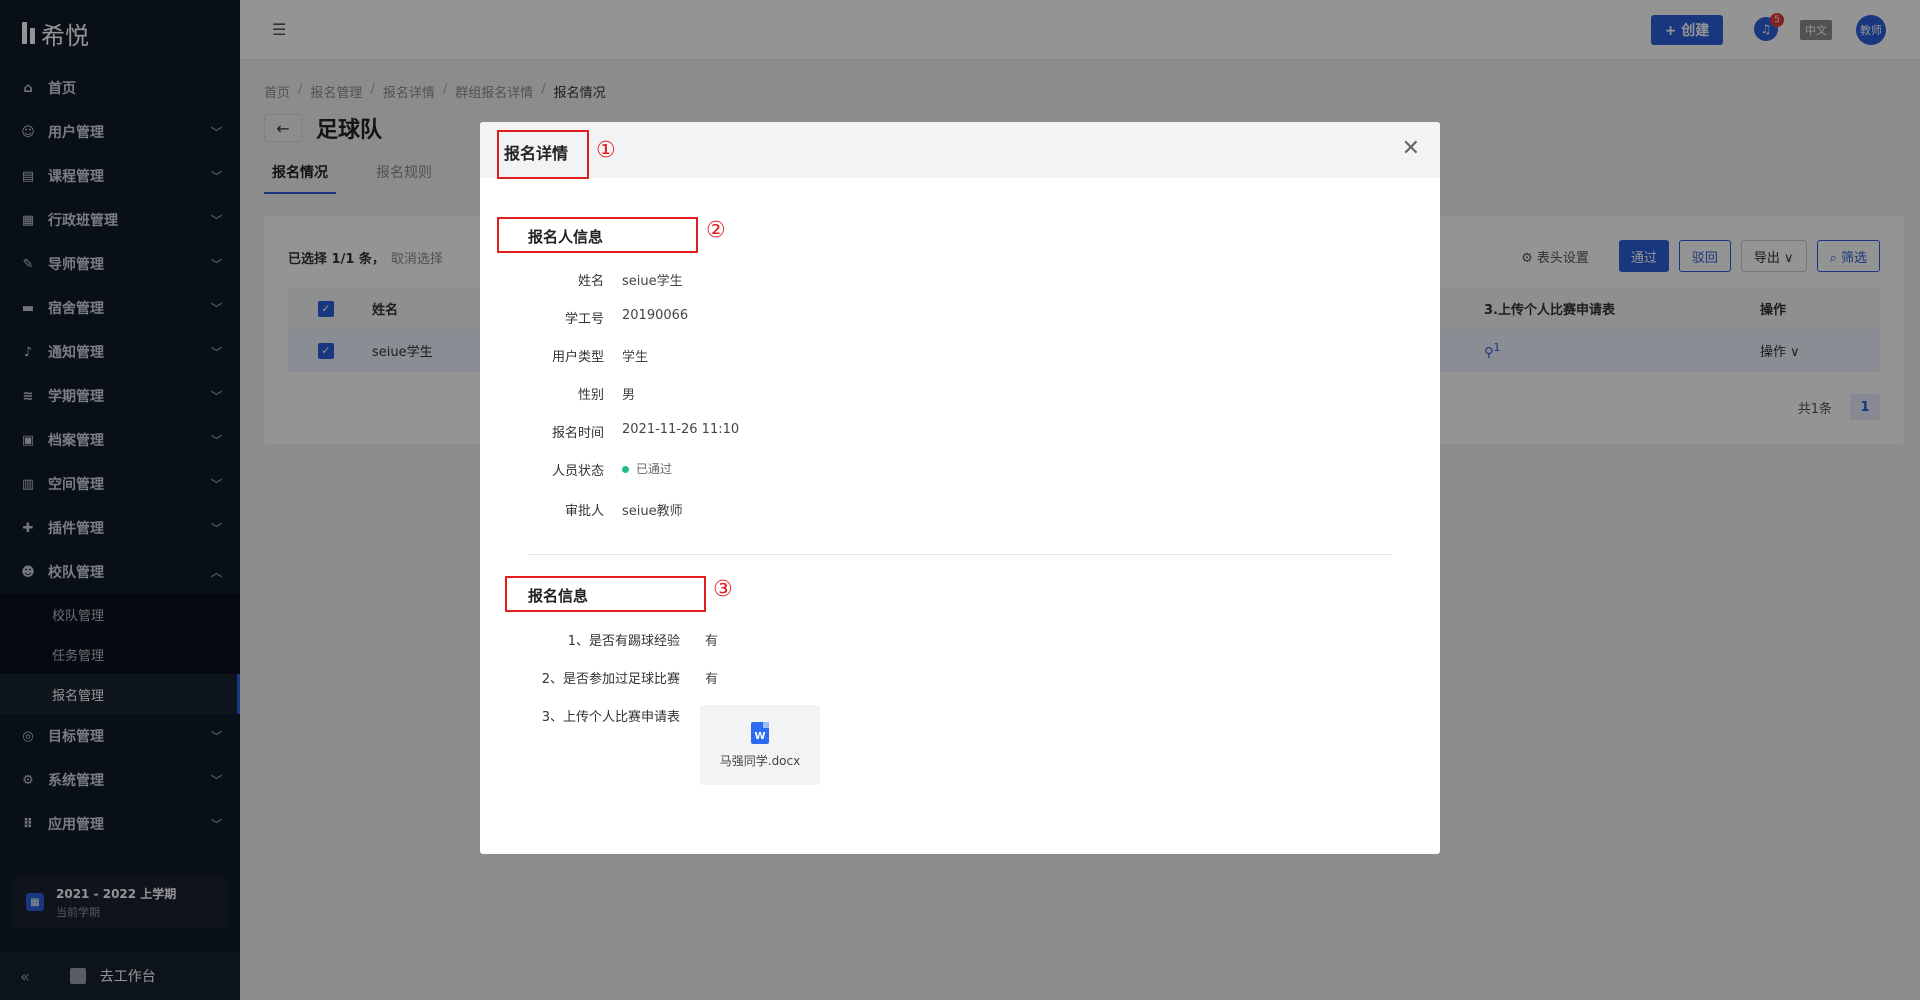 The width and height of the screenshot is (1920, 1000). I want to click on field-user-type: 用户类型 学生, so click(576, 355).